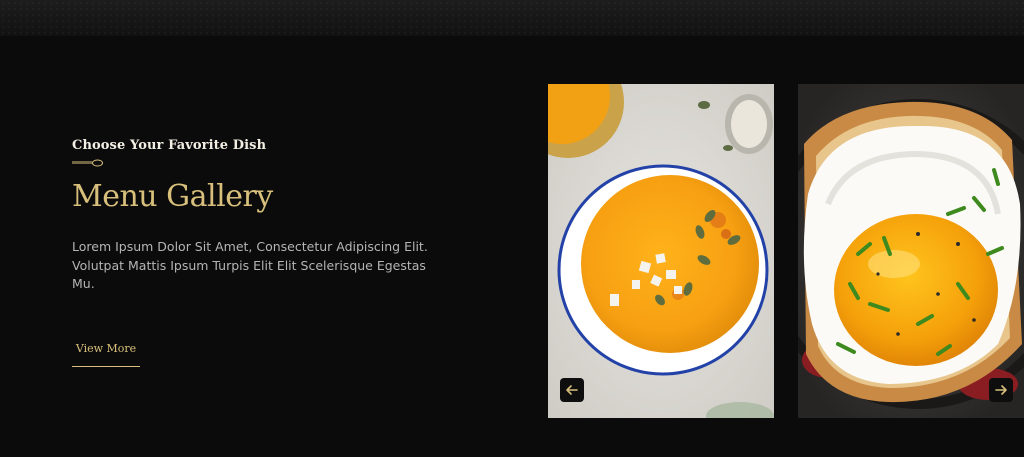 The image size is (1024, 457). Describe the element at coordinates (512, 18) in the screenshot. I see `header-strip` at that location.